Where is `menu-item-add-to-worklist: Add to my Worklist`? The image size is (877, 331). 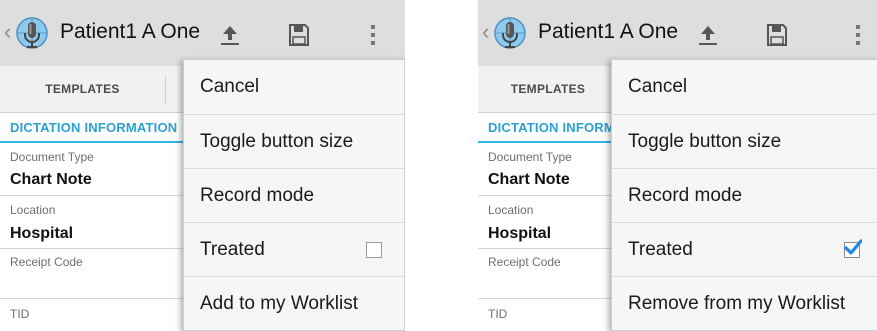 menu-item-add-to-worklist: Add to my Worklist is located at coordinates (294, 304).